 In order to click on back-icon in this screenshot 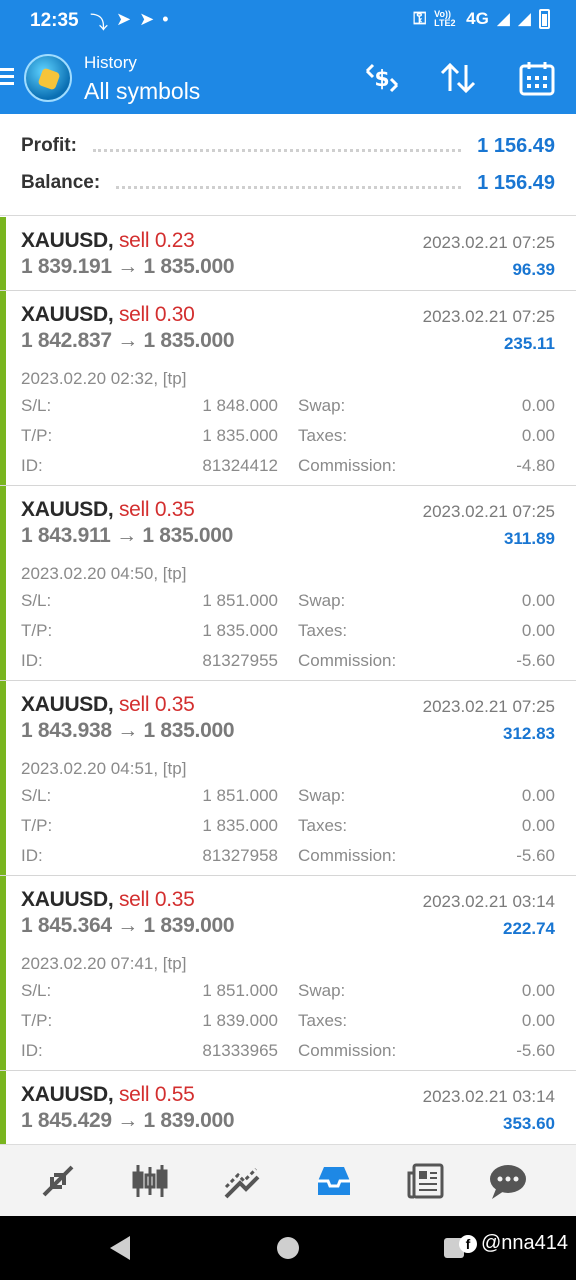, I will do `click(120, 1248)`.